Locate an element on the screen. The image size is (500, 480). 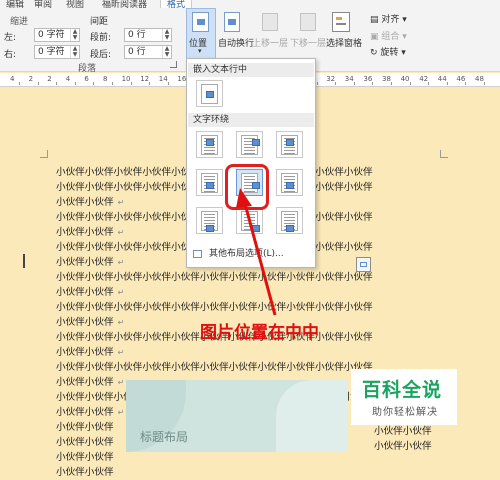
ruler-number: 32 is located at coordinates (331, 79).